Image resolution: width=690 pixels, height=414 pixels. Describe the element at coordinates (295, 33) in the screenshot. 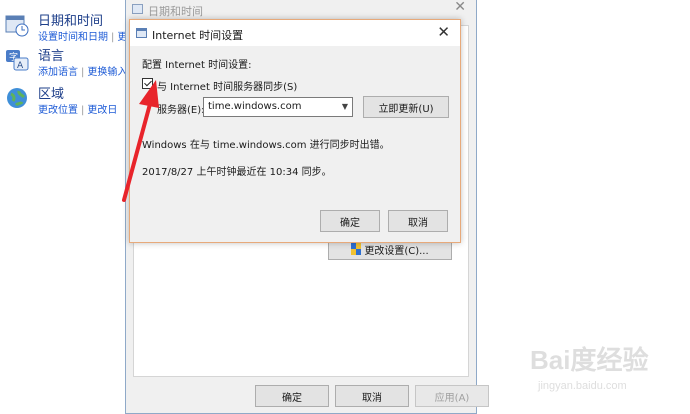

I see `title-bar: Internet 时间设置 ✕` at that location.